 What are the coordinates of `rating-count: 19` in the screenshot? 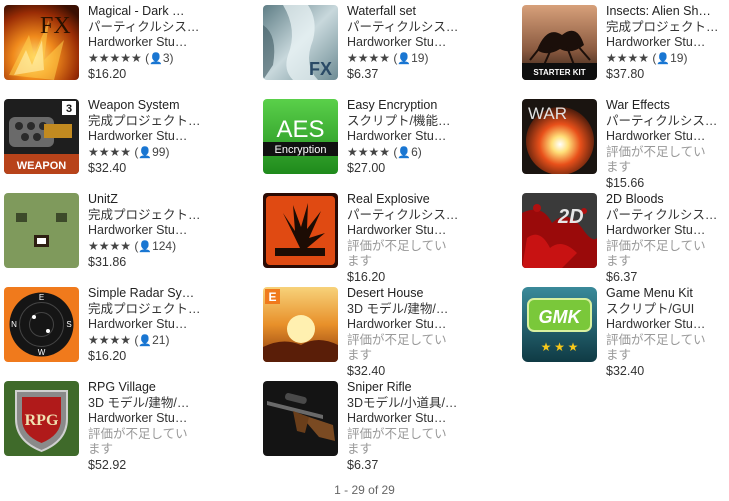 It's located at (677, 57).